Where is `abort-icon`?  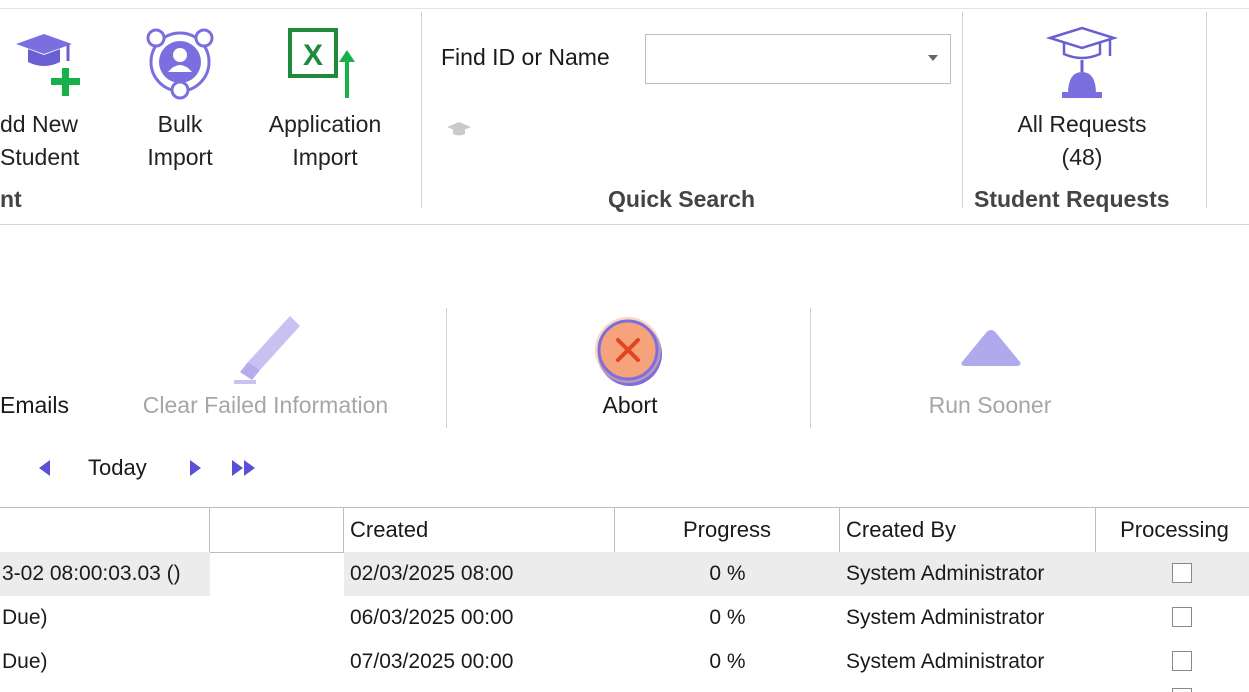 abort-icon is located at coordinates (628, 351).